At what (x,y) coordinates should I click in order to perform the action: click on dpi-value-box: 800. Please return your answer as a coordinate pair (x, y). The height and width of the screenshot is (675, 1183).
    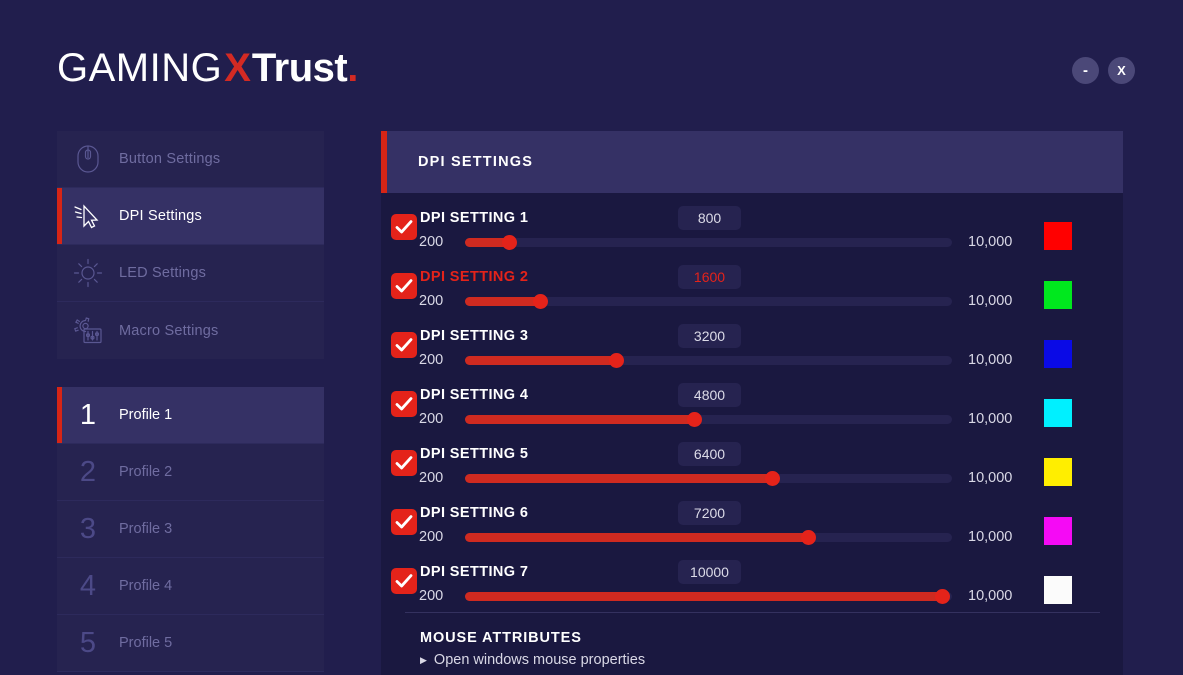
    Looking at the image, I should click on (709, 218).